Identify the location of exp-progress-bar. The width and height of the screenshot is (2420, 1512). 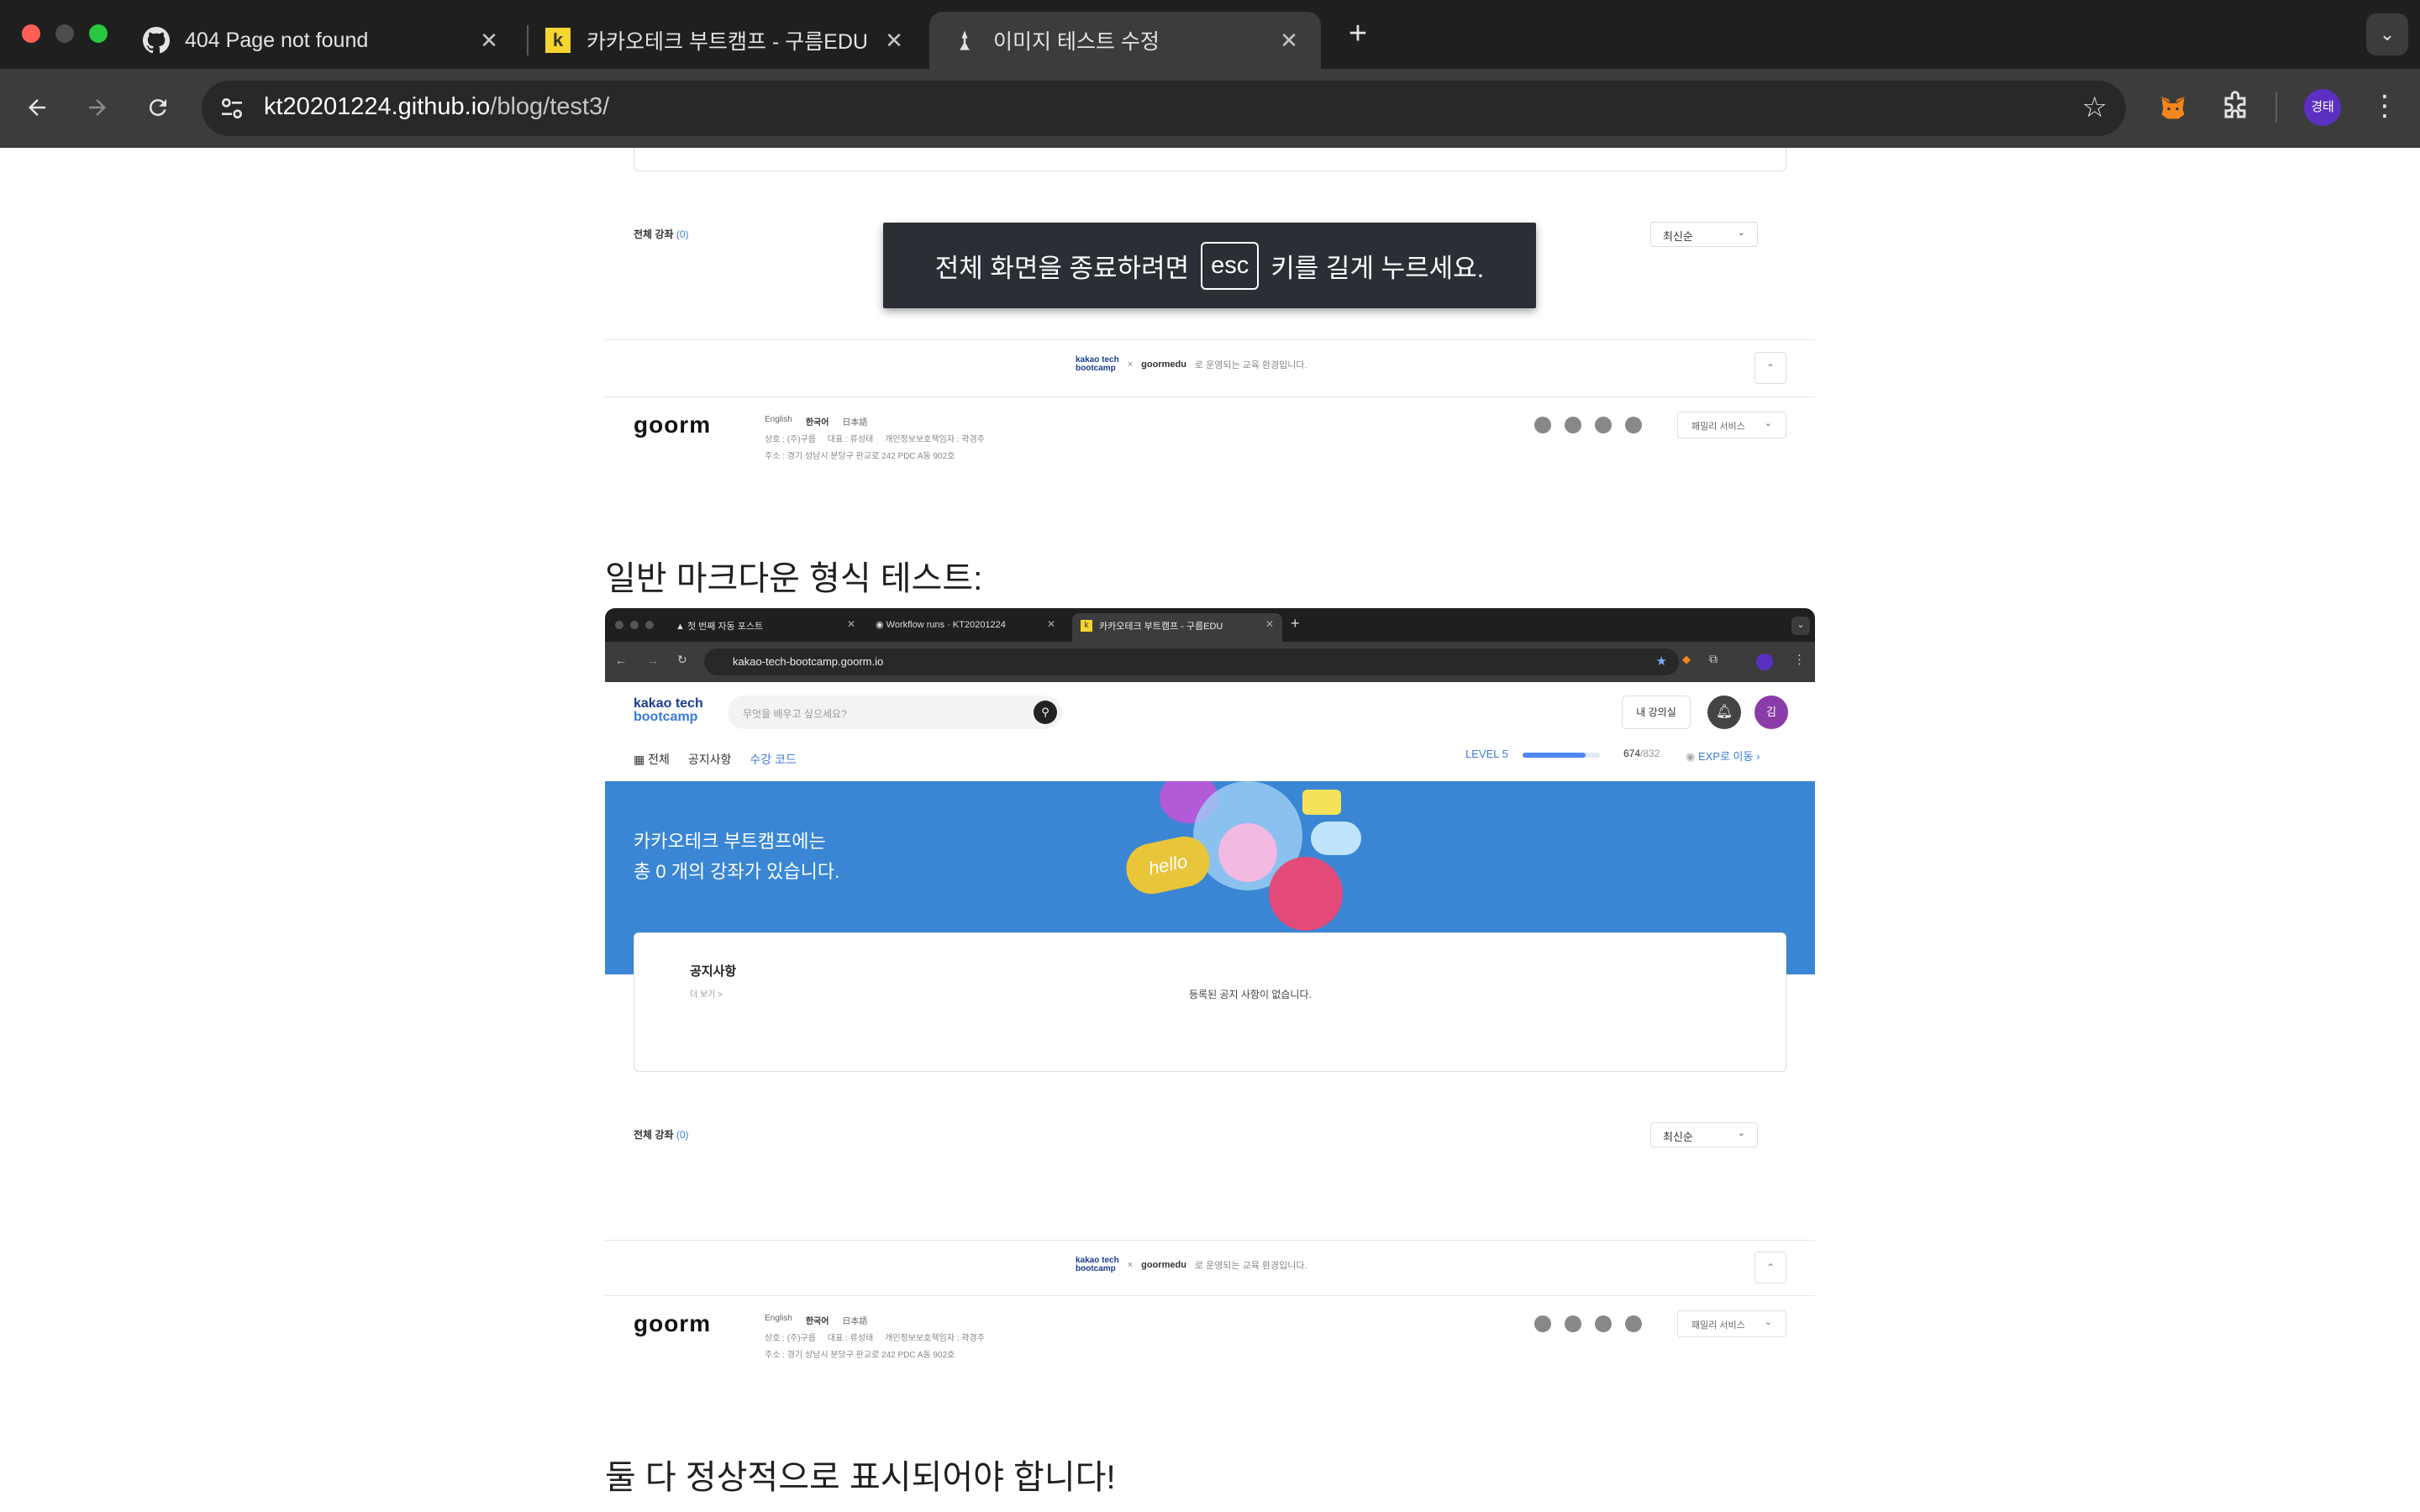
(1561, 755).